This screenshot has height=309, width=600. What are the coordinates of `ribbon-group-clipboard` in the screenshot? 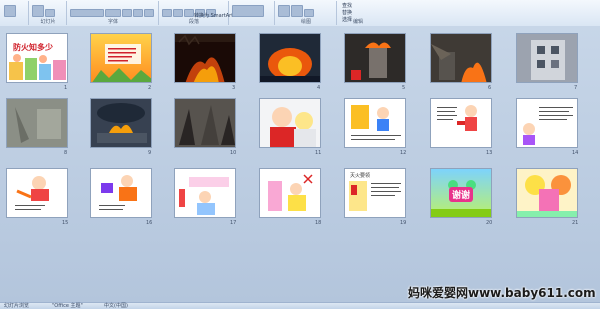 It's located at (15, 13).